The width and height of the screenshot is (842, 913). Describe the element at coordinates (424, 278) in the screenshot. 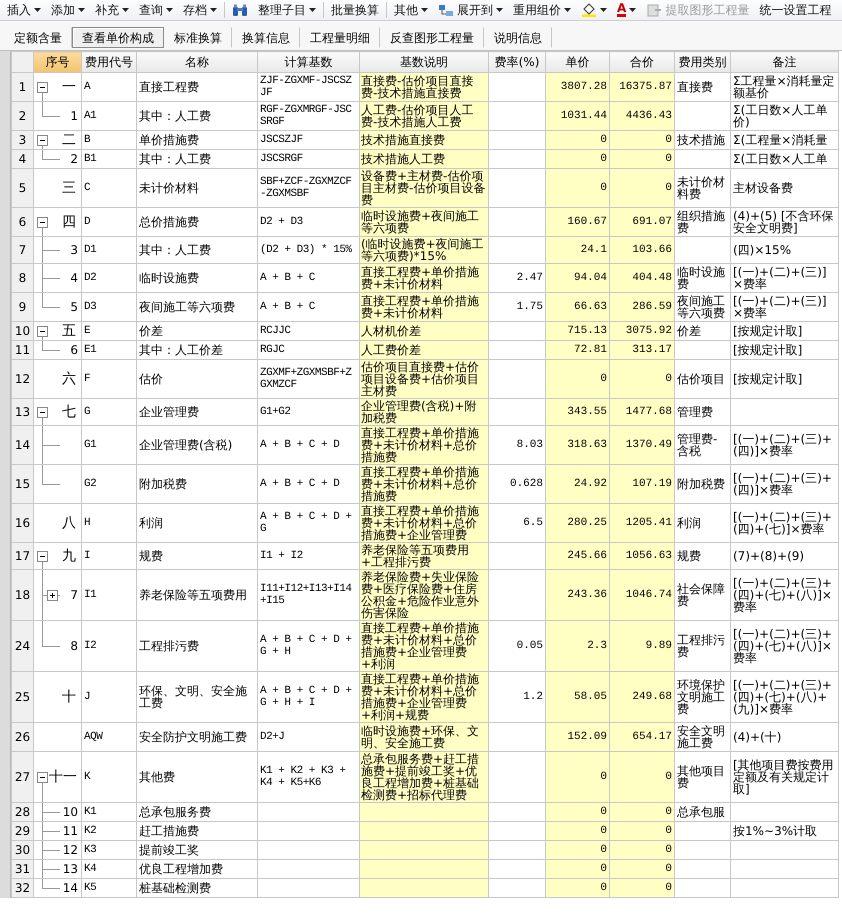

I see `table-cell: 直接工程费+单价措施费+未计价材料` at that location.